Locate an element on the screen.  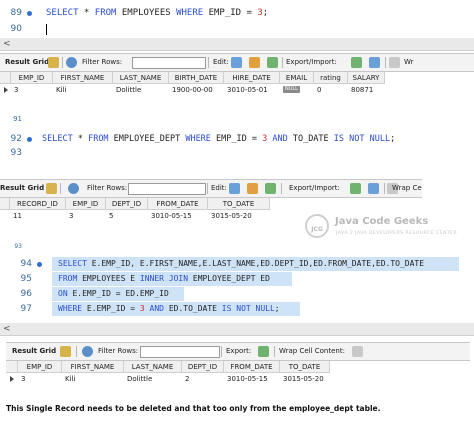
table-cell: 11 is located at coordinates (38, 216).